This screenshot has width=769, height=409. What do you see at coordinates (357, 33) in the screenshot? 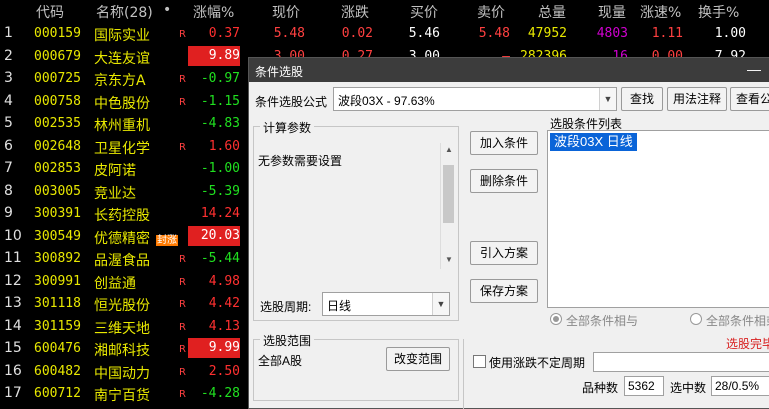
I see `price-change: 0.02` at bounding box center [357, 33].